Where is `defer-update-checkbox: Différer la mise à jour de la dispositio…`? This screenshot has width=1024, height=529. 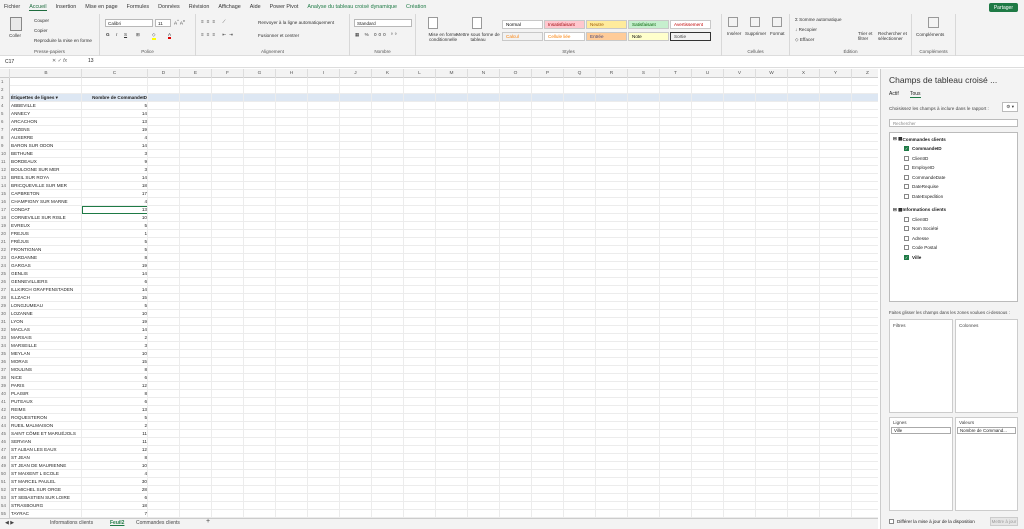 defer-update-checkbox: Différer la mise à jour de la dispositio… is located at coordinates (932, 521).